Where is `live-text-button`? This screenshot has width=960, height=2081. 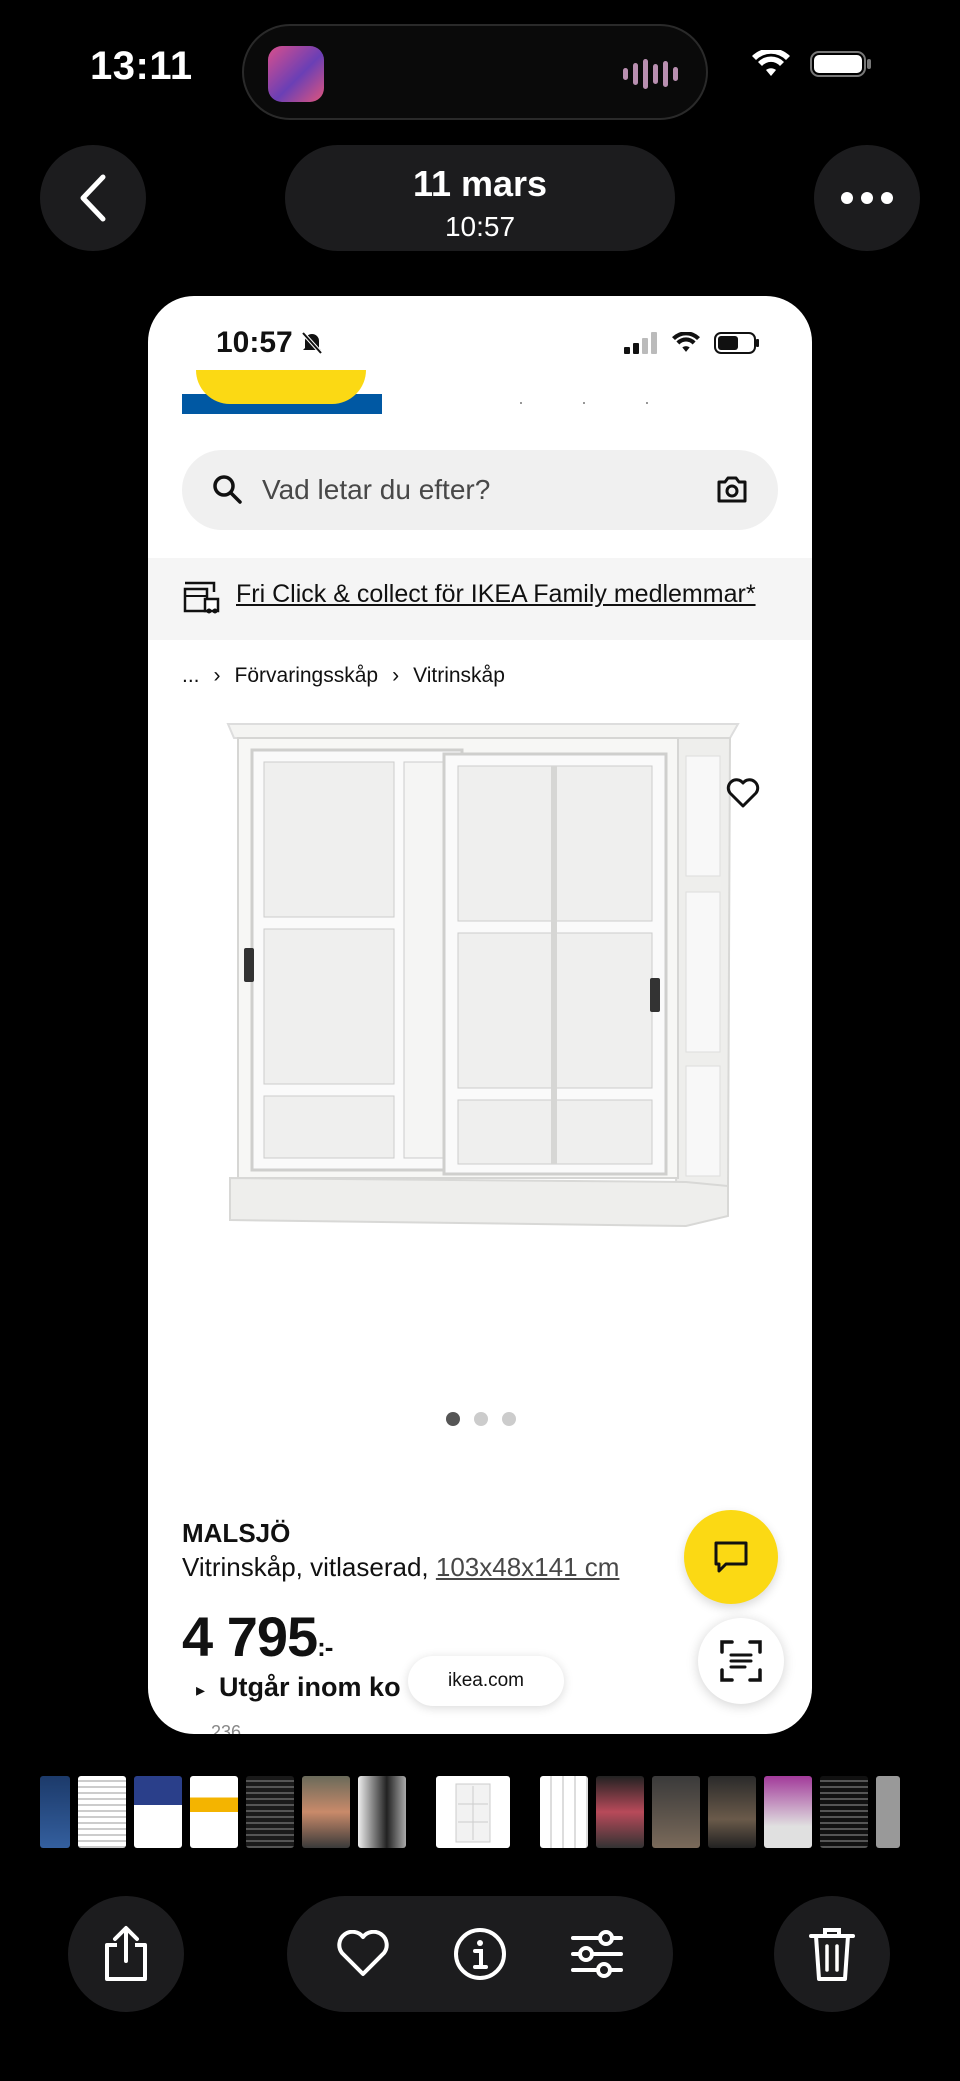
live-text-button is located at coordinates (741, 1661).